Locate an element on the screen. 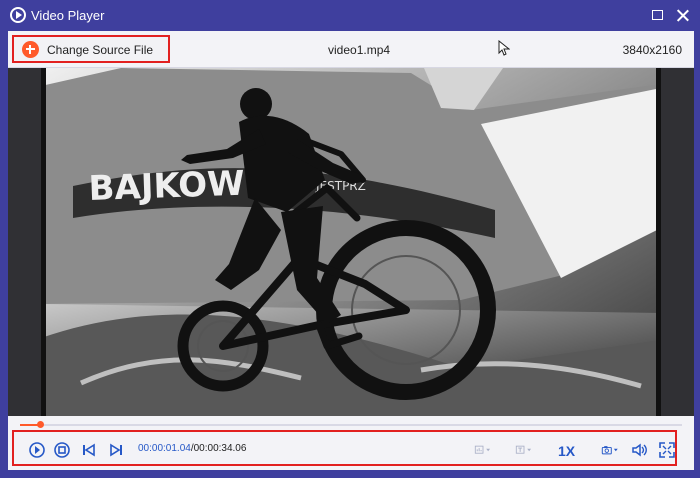  playback-controls: 00:00:01.04/00:00:34.06 1X is located at coordinates (351, 443).